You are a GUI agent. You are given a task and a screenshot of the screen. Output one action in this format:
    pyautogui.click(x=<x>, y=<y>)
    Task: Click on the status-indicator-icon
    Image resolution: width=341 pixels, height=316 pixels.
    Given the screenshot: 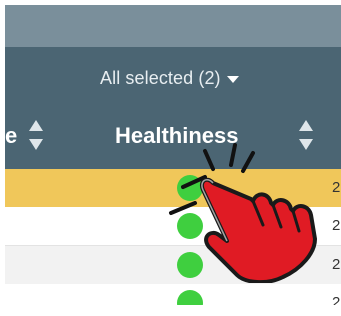 What is the action you would take?
    pyautogui.click(x=190, y=297)
    